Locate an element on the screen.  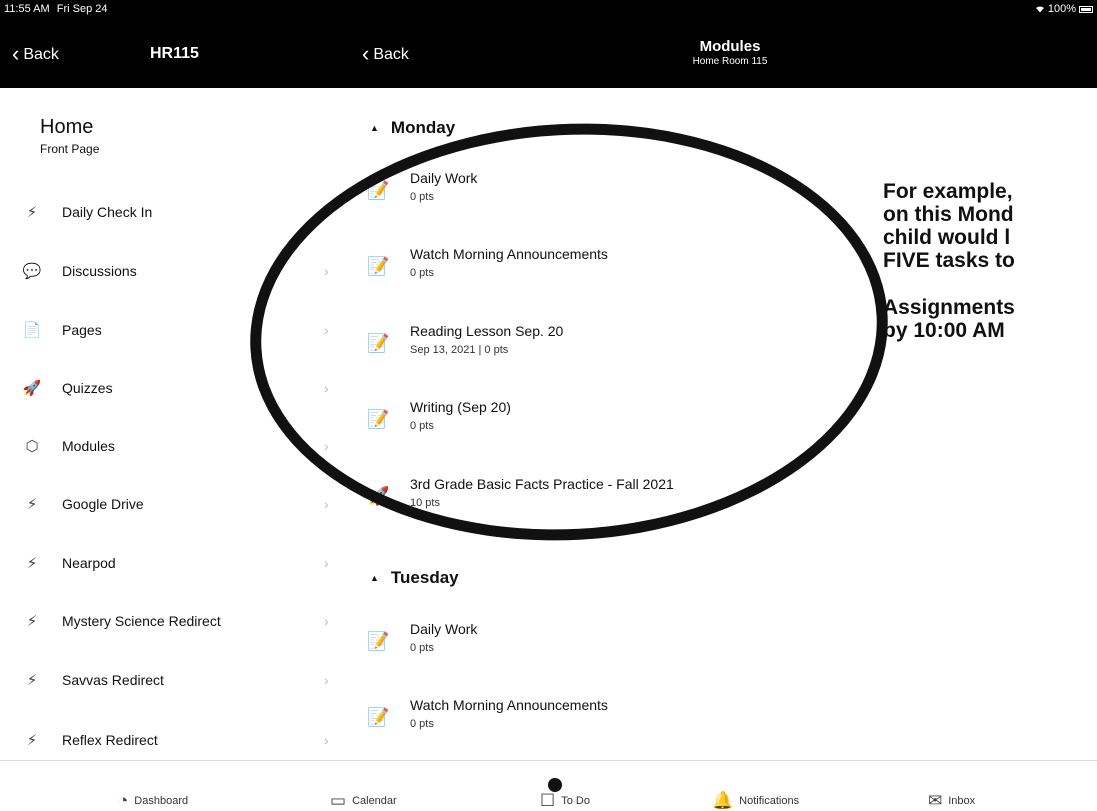
sidebar-item-quizzes: 🚀 Quizzes › is located at coordinates (170, 388).